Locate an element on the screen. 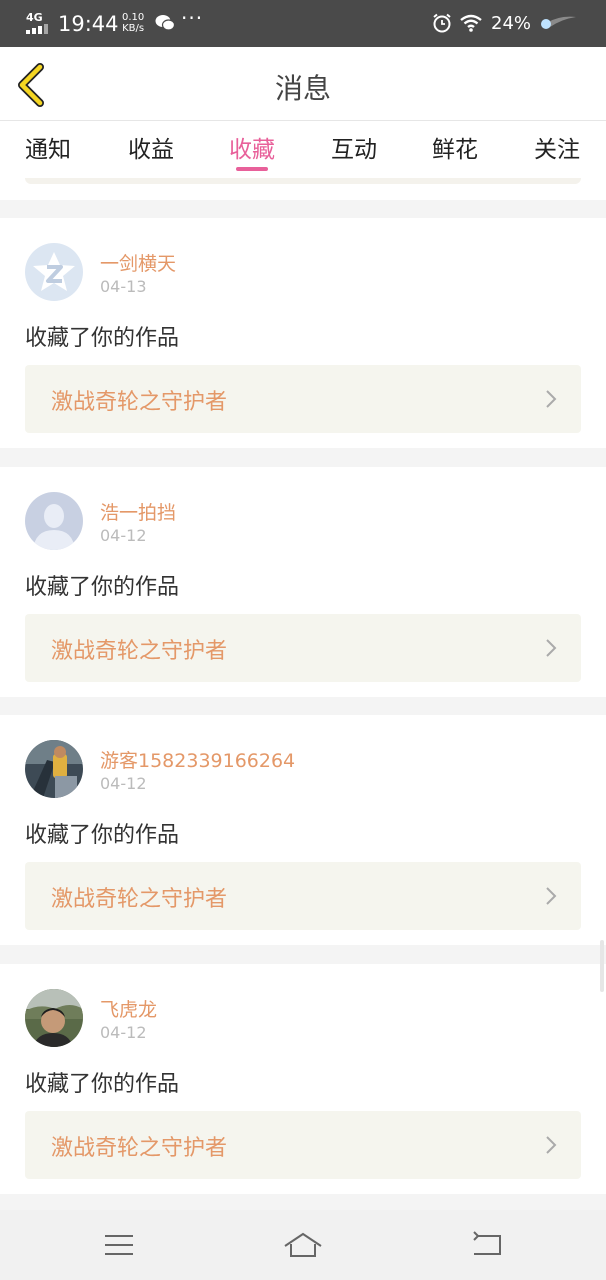 The width and height of the screenshot is (606, 1280). tab-follows: 关注 is located at coordinates (557, 147).